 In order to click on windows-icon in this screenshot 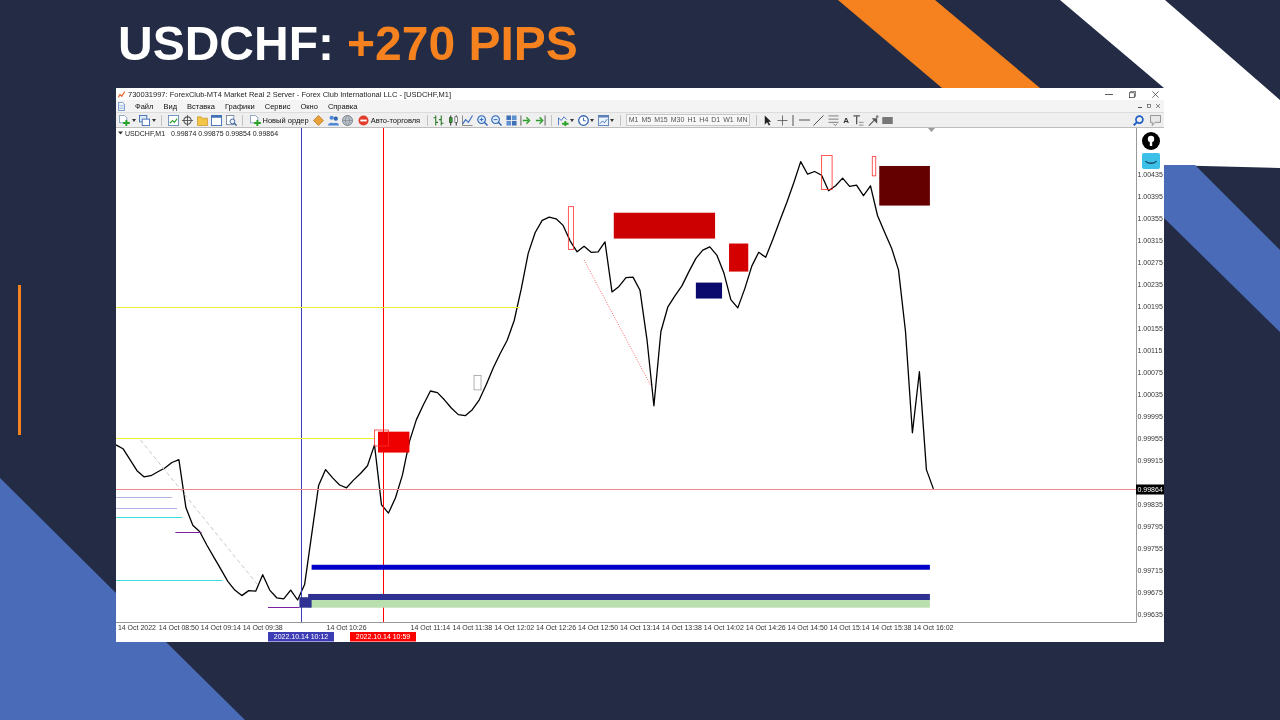, I will do `click(144, 120)`.